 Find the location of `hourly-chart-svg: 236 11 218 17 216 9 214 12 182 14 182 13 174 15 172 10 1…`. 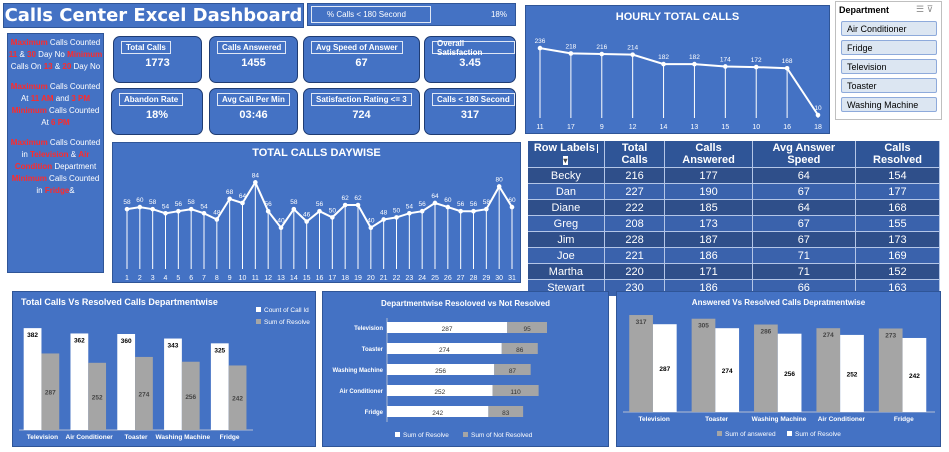

hourly-chart-svg: 236 11 218 17 216 9 214 12 182 14 182 13 174 15 172 10 1… is located at coordinates (678, 84).